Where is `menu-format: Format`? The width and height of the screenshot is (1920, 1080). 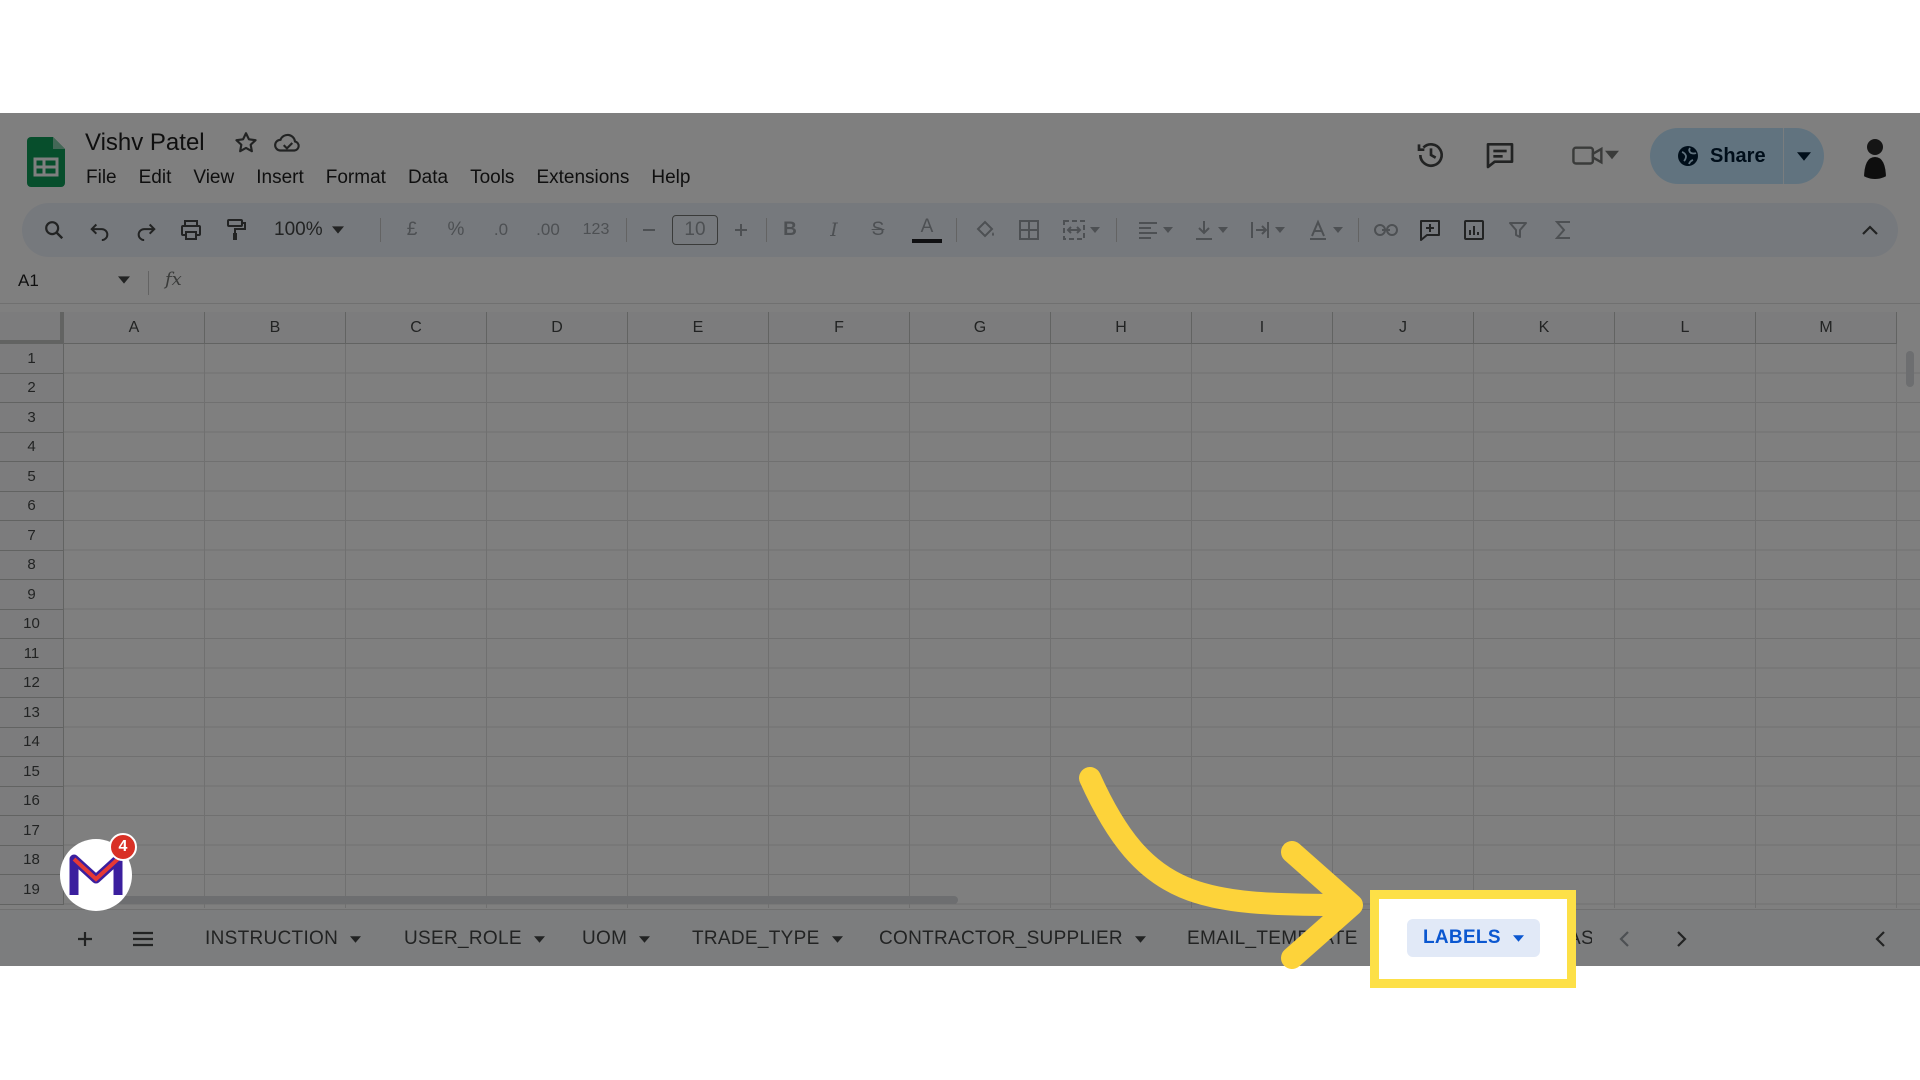 menu-format: Format is located at coordinates (356, 178).